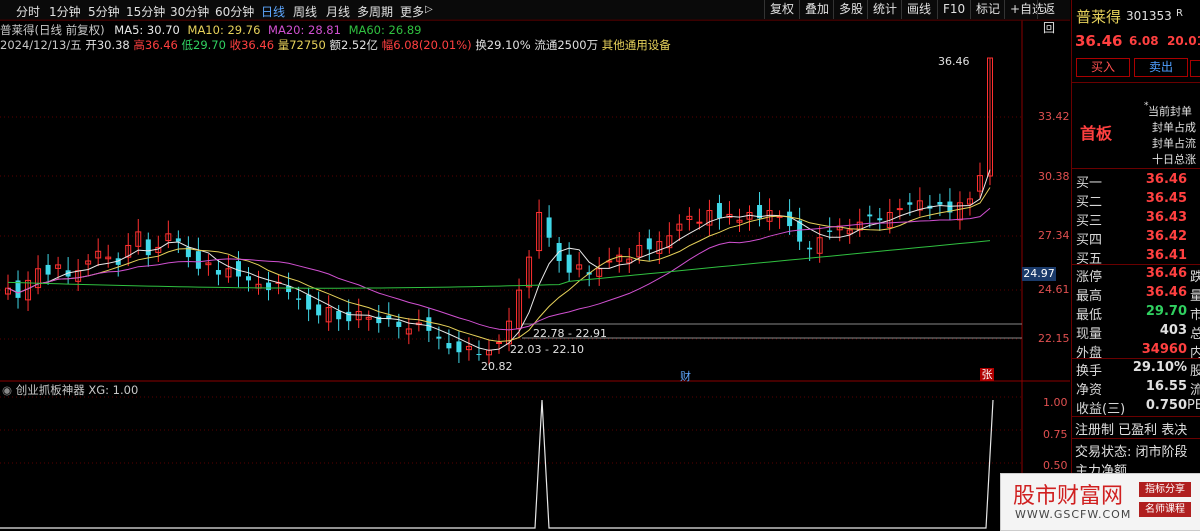  What do you see at coordinates (547, 349) in the screenshot?
I see `range-annotation-2: 22.03 - 22.10` at bounding box center [547, 349].